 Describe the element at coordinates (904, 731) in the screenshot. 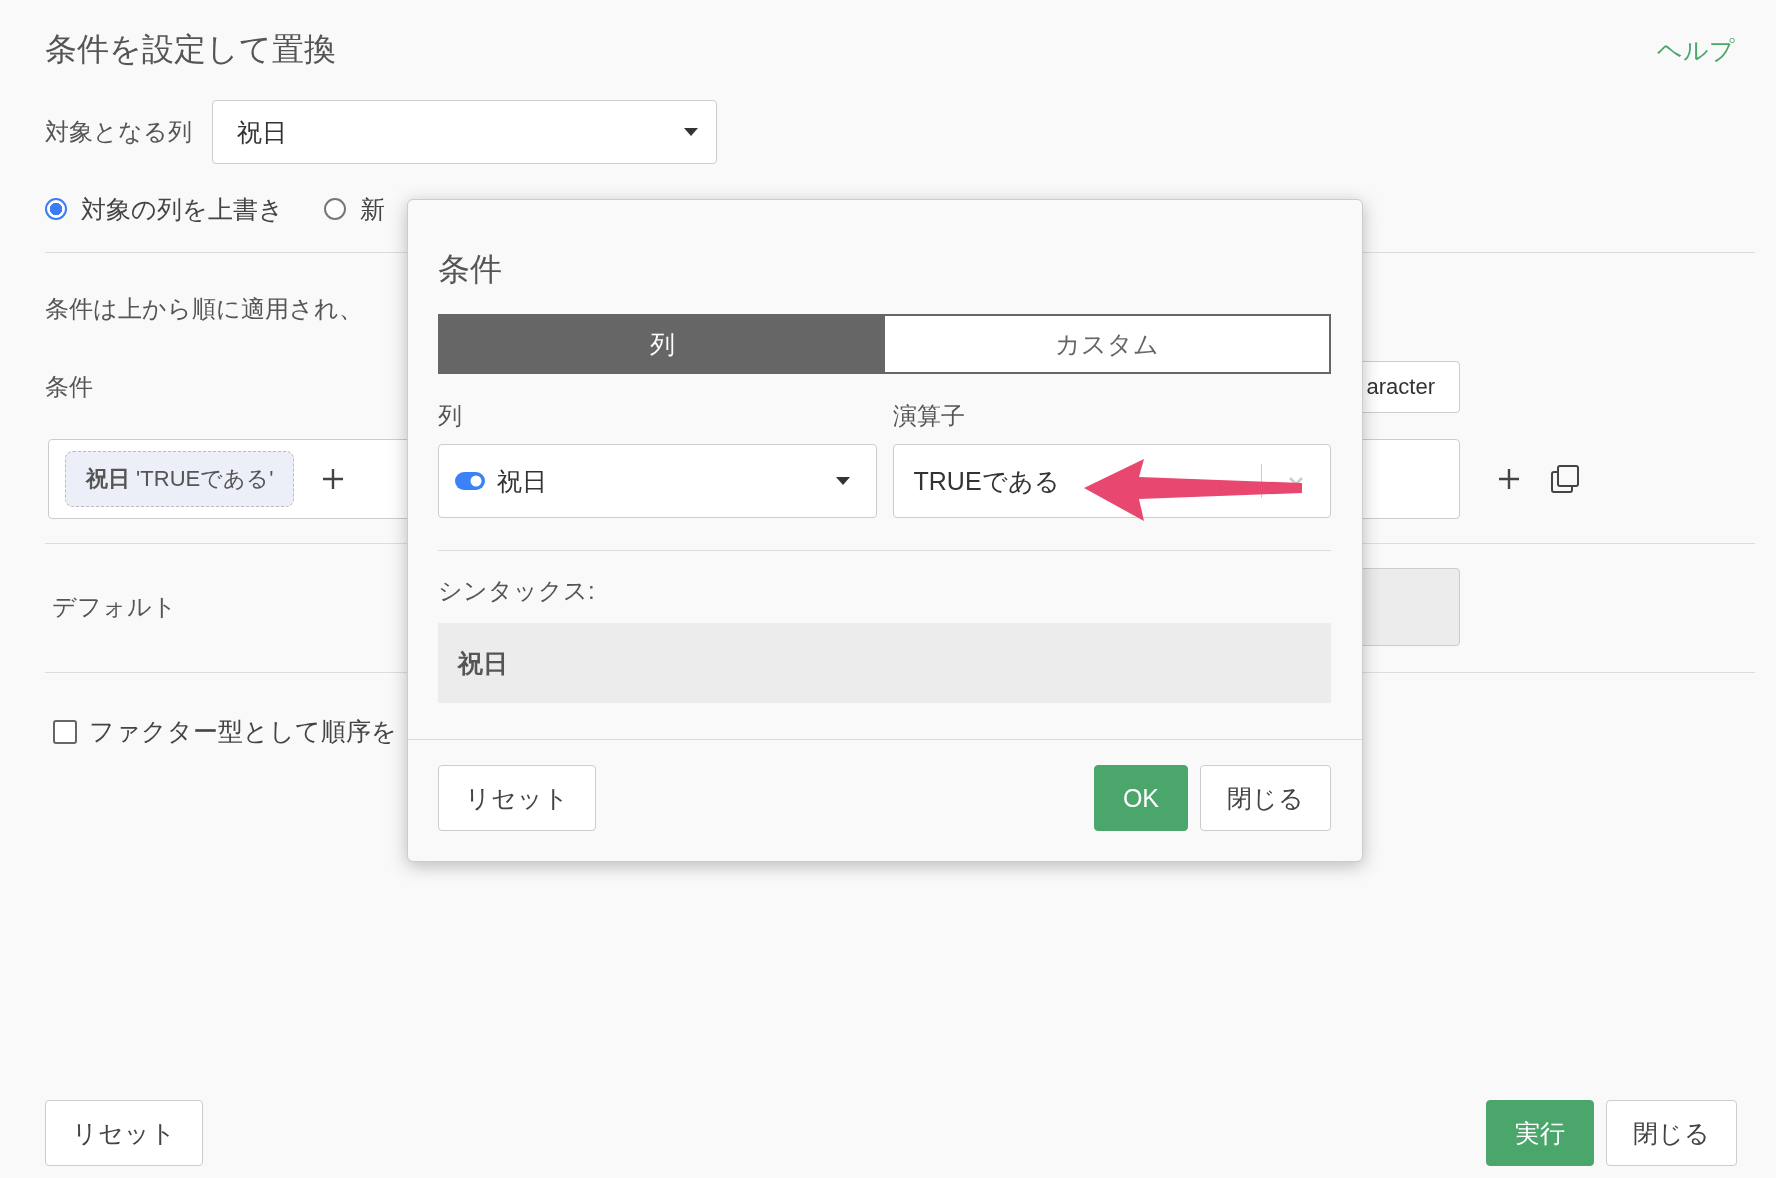

I see `factor-option: ファクター型として順序を` at that location.